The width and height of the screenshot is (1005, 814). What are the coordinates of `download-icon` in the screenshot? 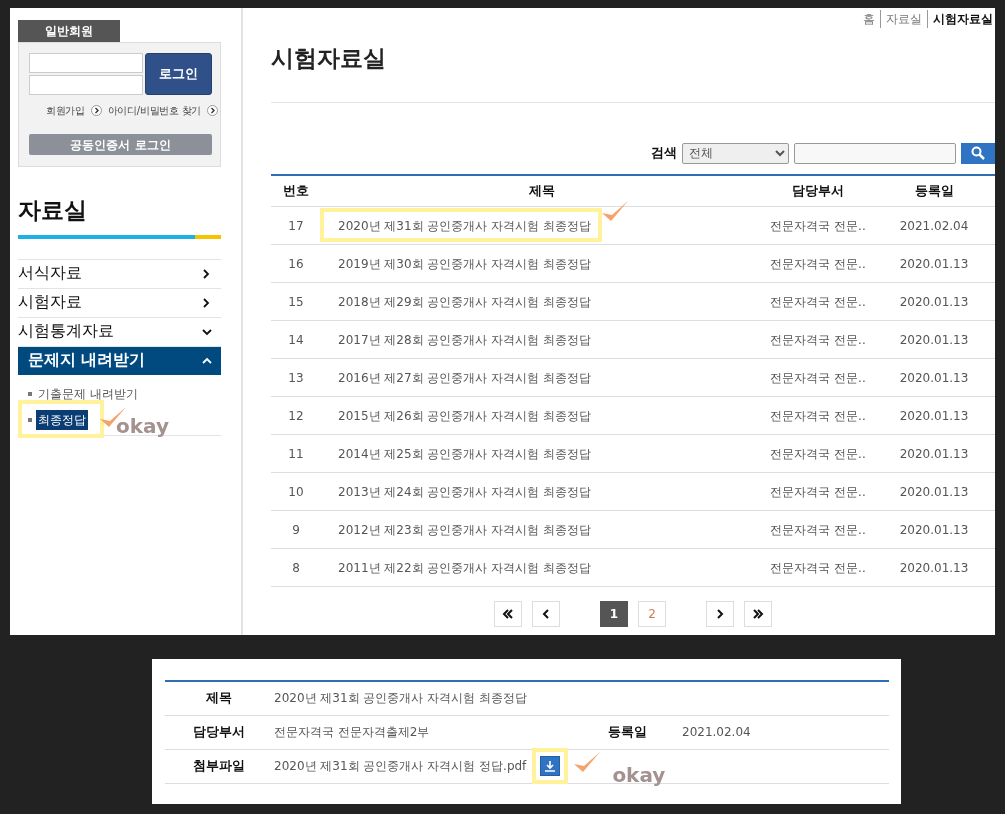 It's located at (550, 766).